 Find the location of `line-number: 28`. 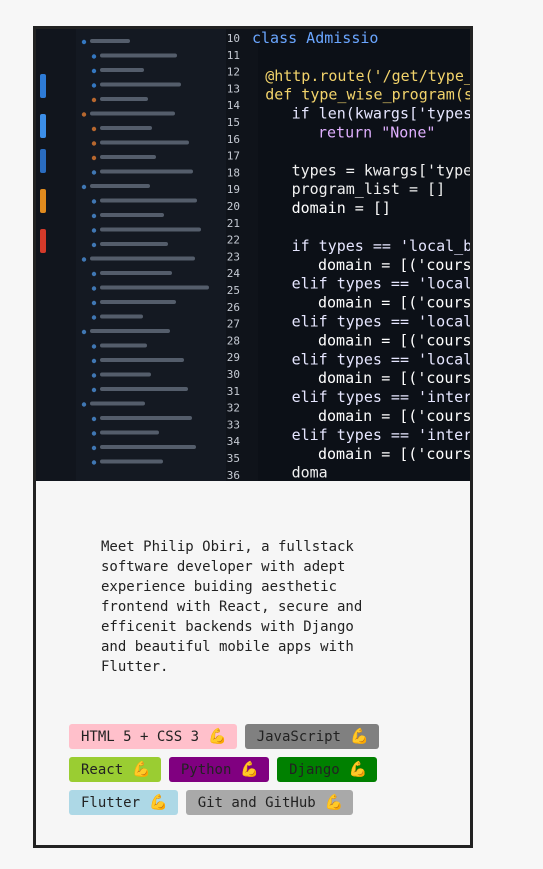

line-number: 28 is located at coordinates (233, 340).